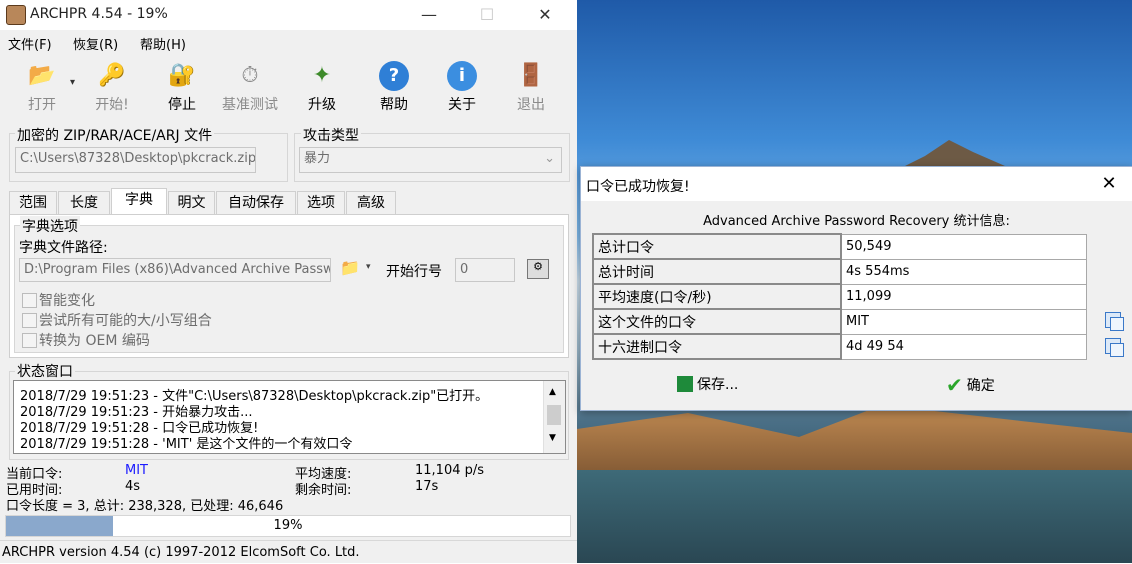  I want to click on upgrade-button: ✦ 升级, so click(322, 87).